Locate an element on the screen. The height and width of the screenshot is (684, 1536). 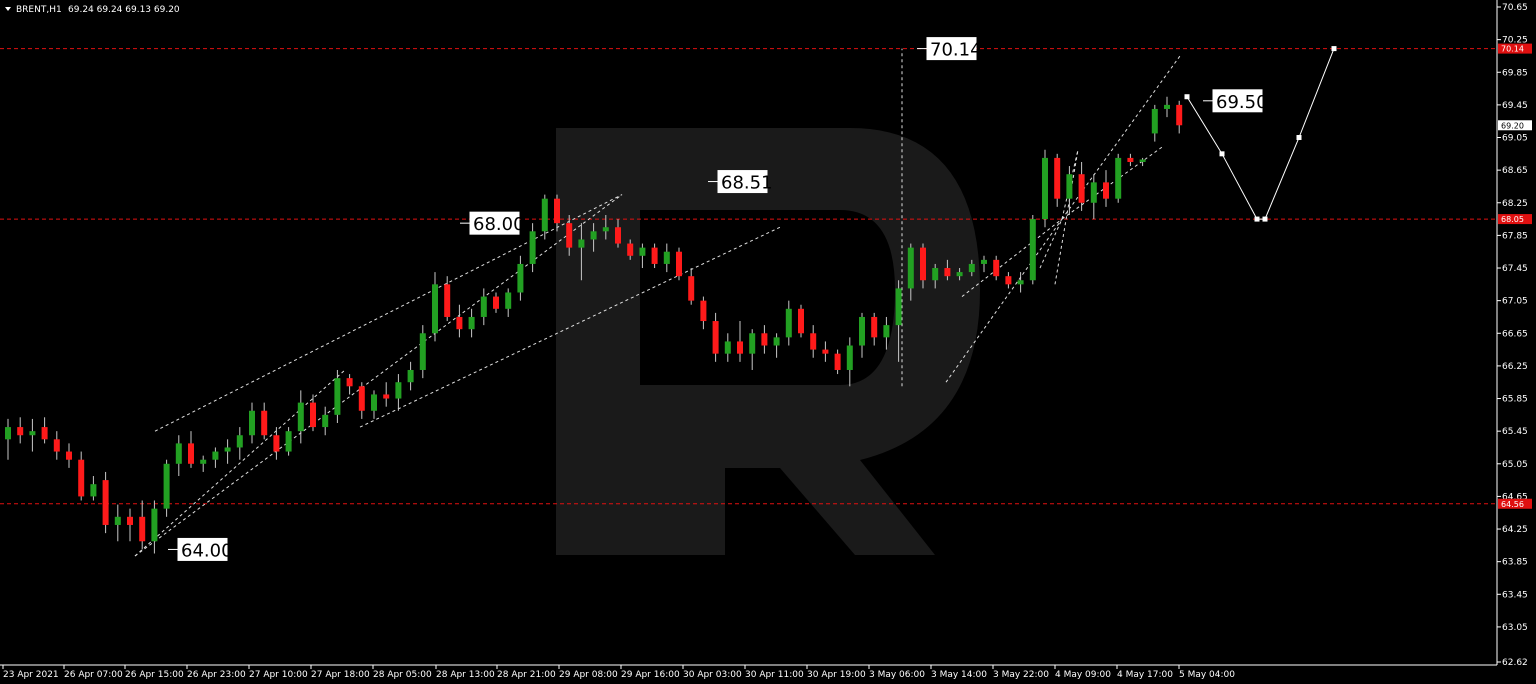
y-tick-label: 67.85 is located at coordinates (1515, 236).